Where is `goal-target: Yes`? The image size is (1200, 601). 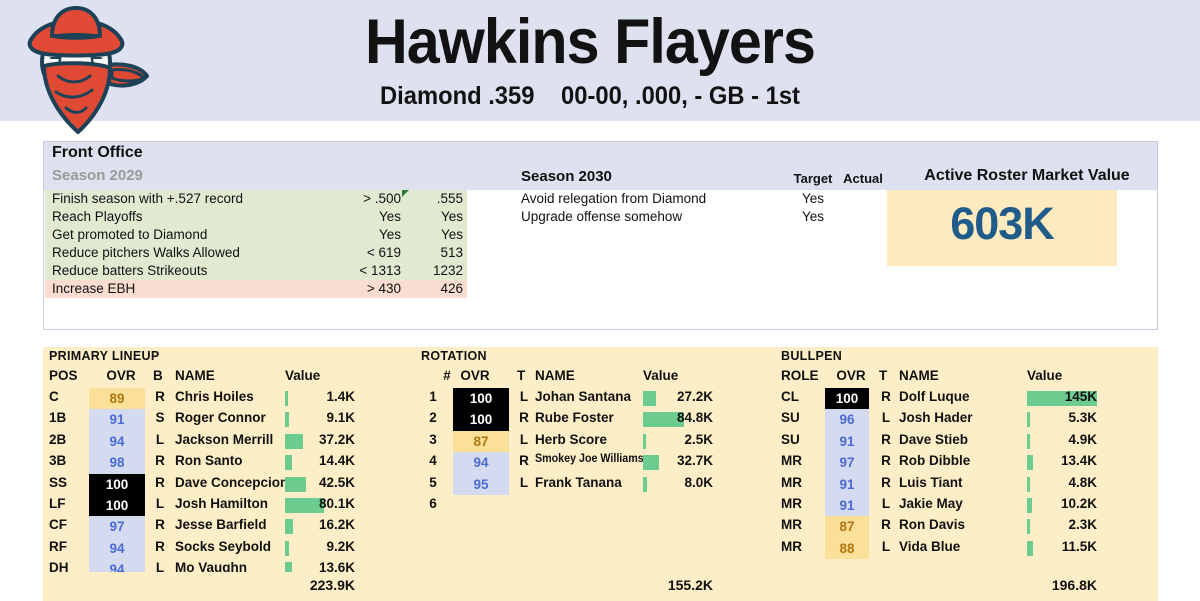
goal-target: Yes is located at coordinates (389, 234).